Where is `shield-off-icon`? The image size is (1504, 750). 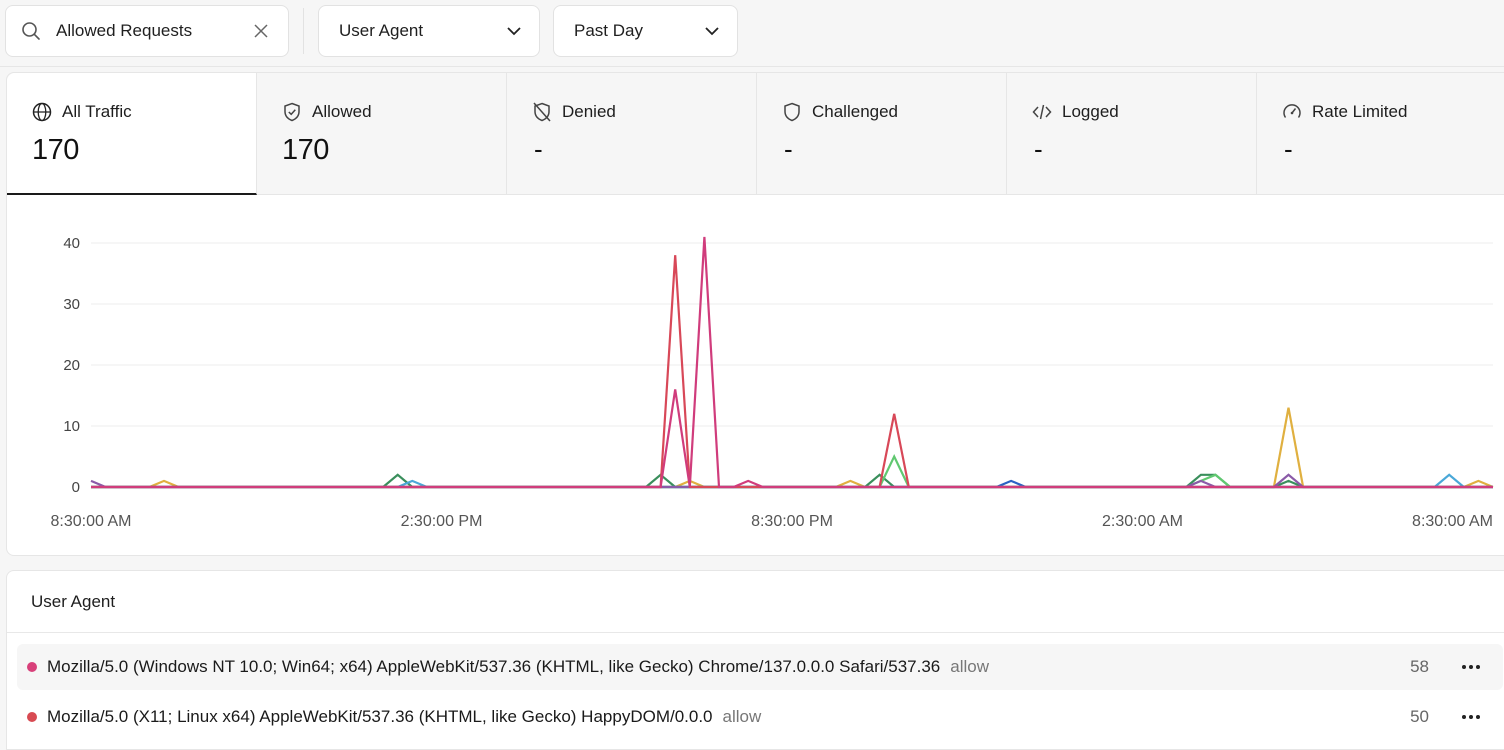 shield-off-icon is located at coordinates (542, 112).